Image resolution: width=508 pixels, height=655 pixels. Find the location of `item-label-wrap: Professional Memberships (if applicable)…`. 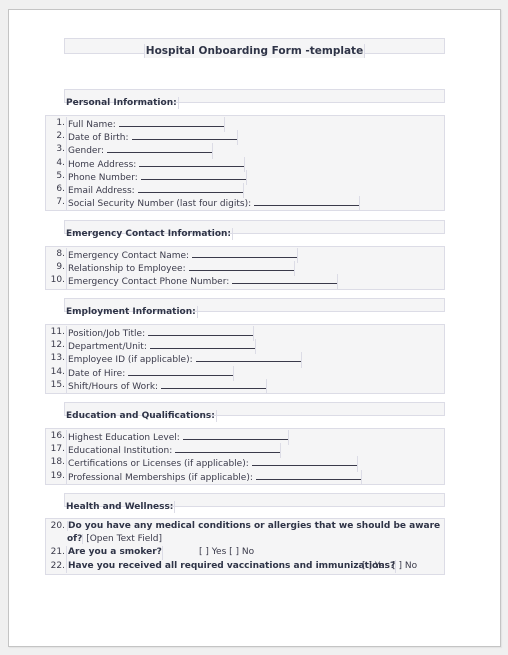

item-label-wrap: Professional Memberships (if applicable)… is located at coordinates (214, 477).